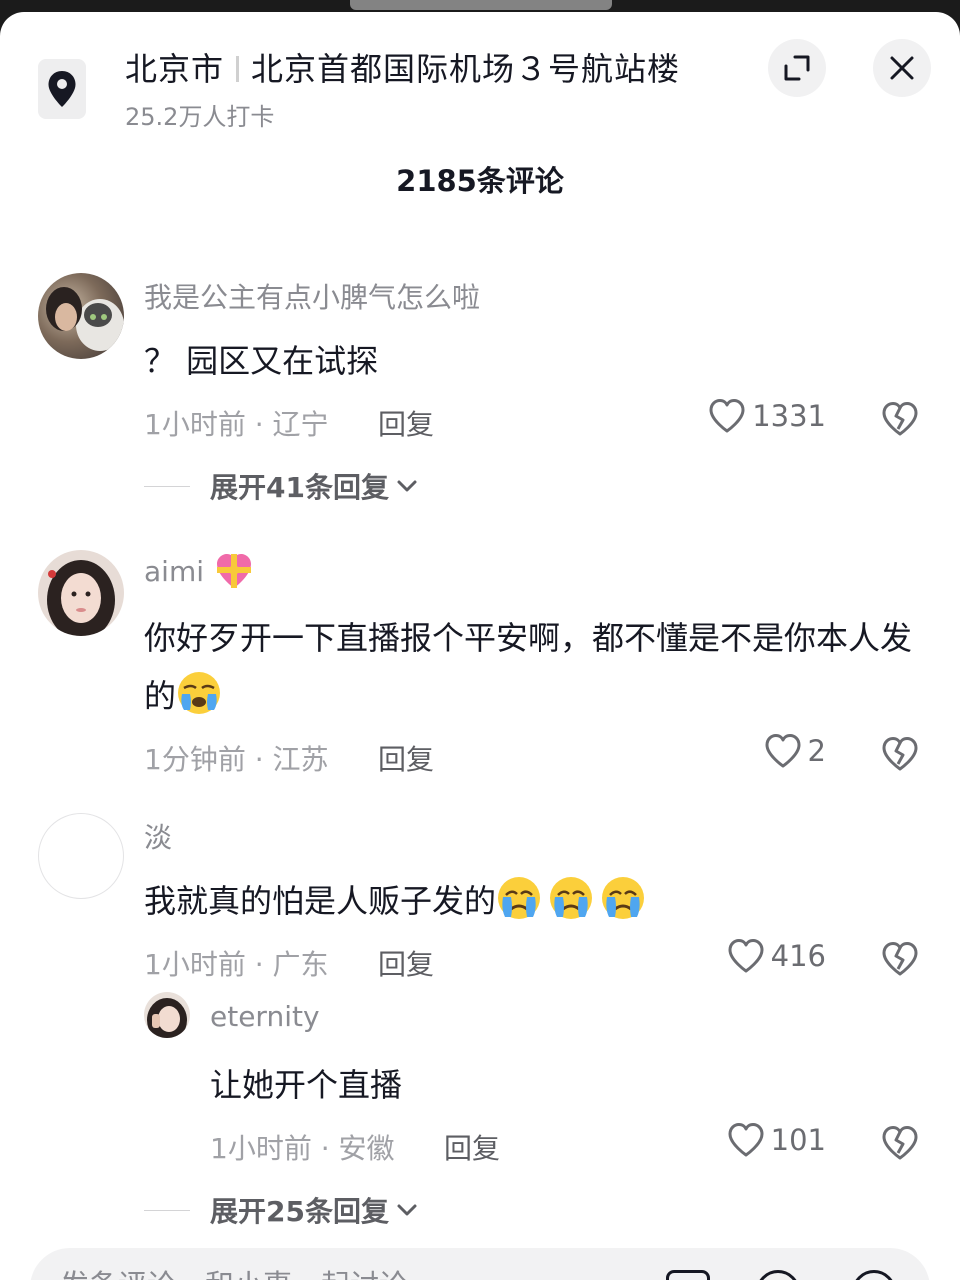 The height and width of the screenshot is (1280, 960). I want to click on like-count: 1331, so click(789, 416).